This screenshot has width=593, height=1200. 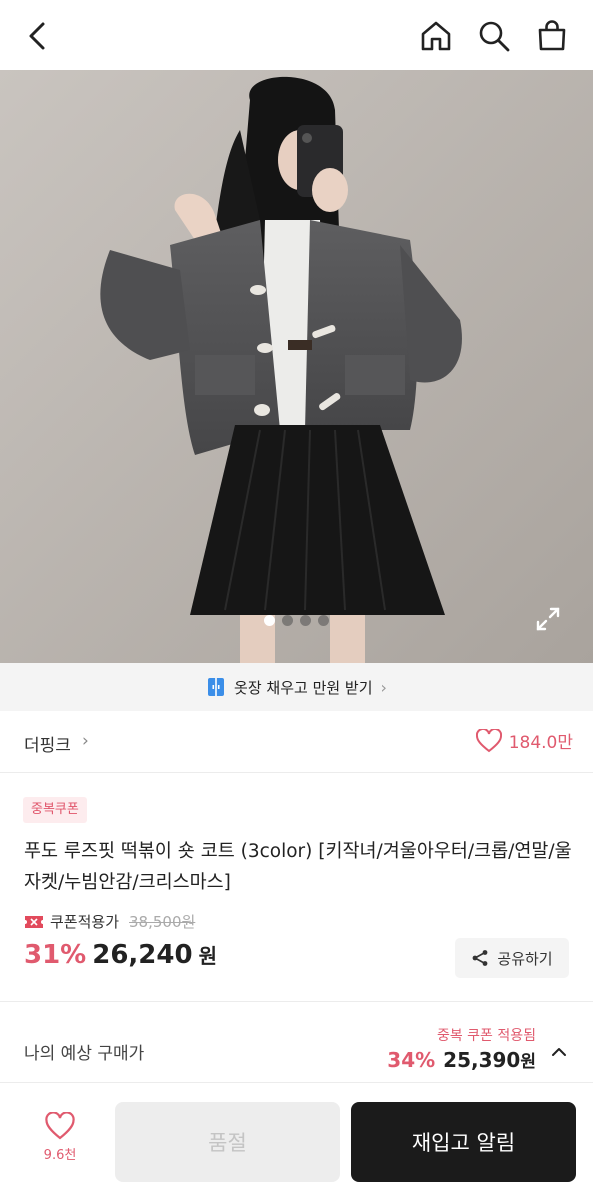 What do you see at coordinates (60, 1155) in the screenshot?
I see `wish-count: 9.6천` at bounding box center [60, 1155].